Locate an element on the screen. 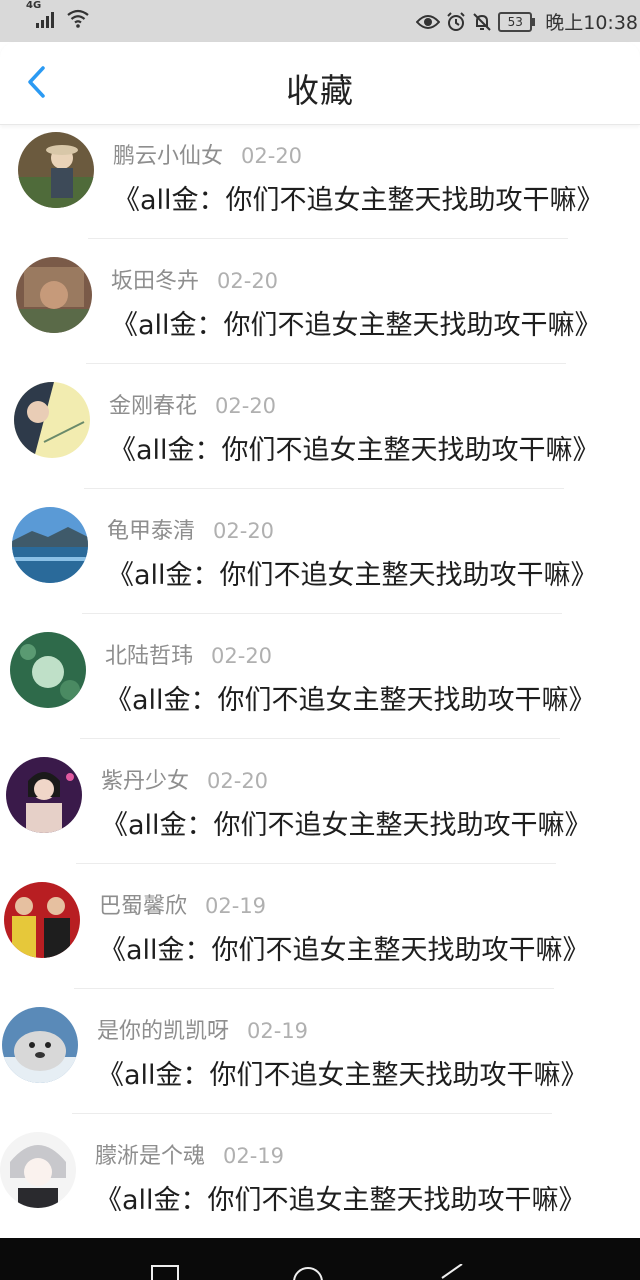 Image resolution: width=640 pixels, height=1280 pixels. item-meta: 紫丹少女 02-20 is located at coordinates (184, 779).